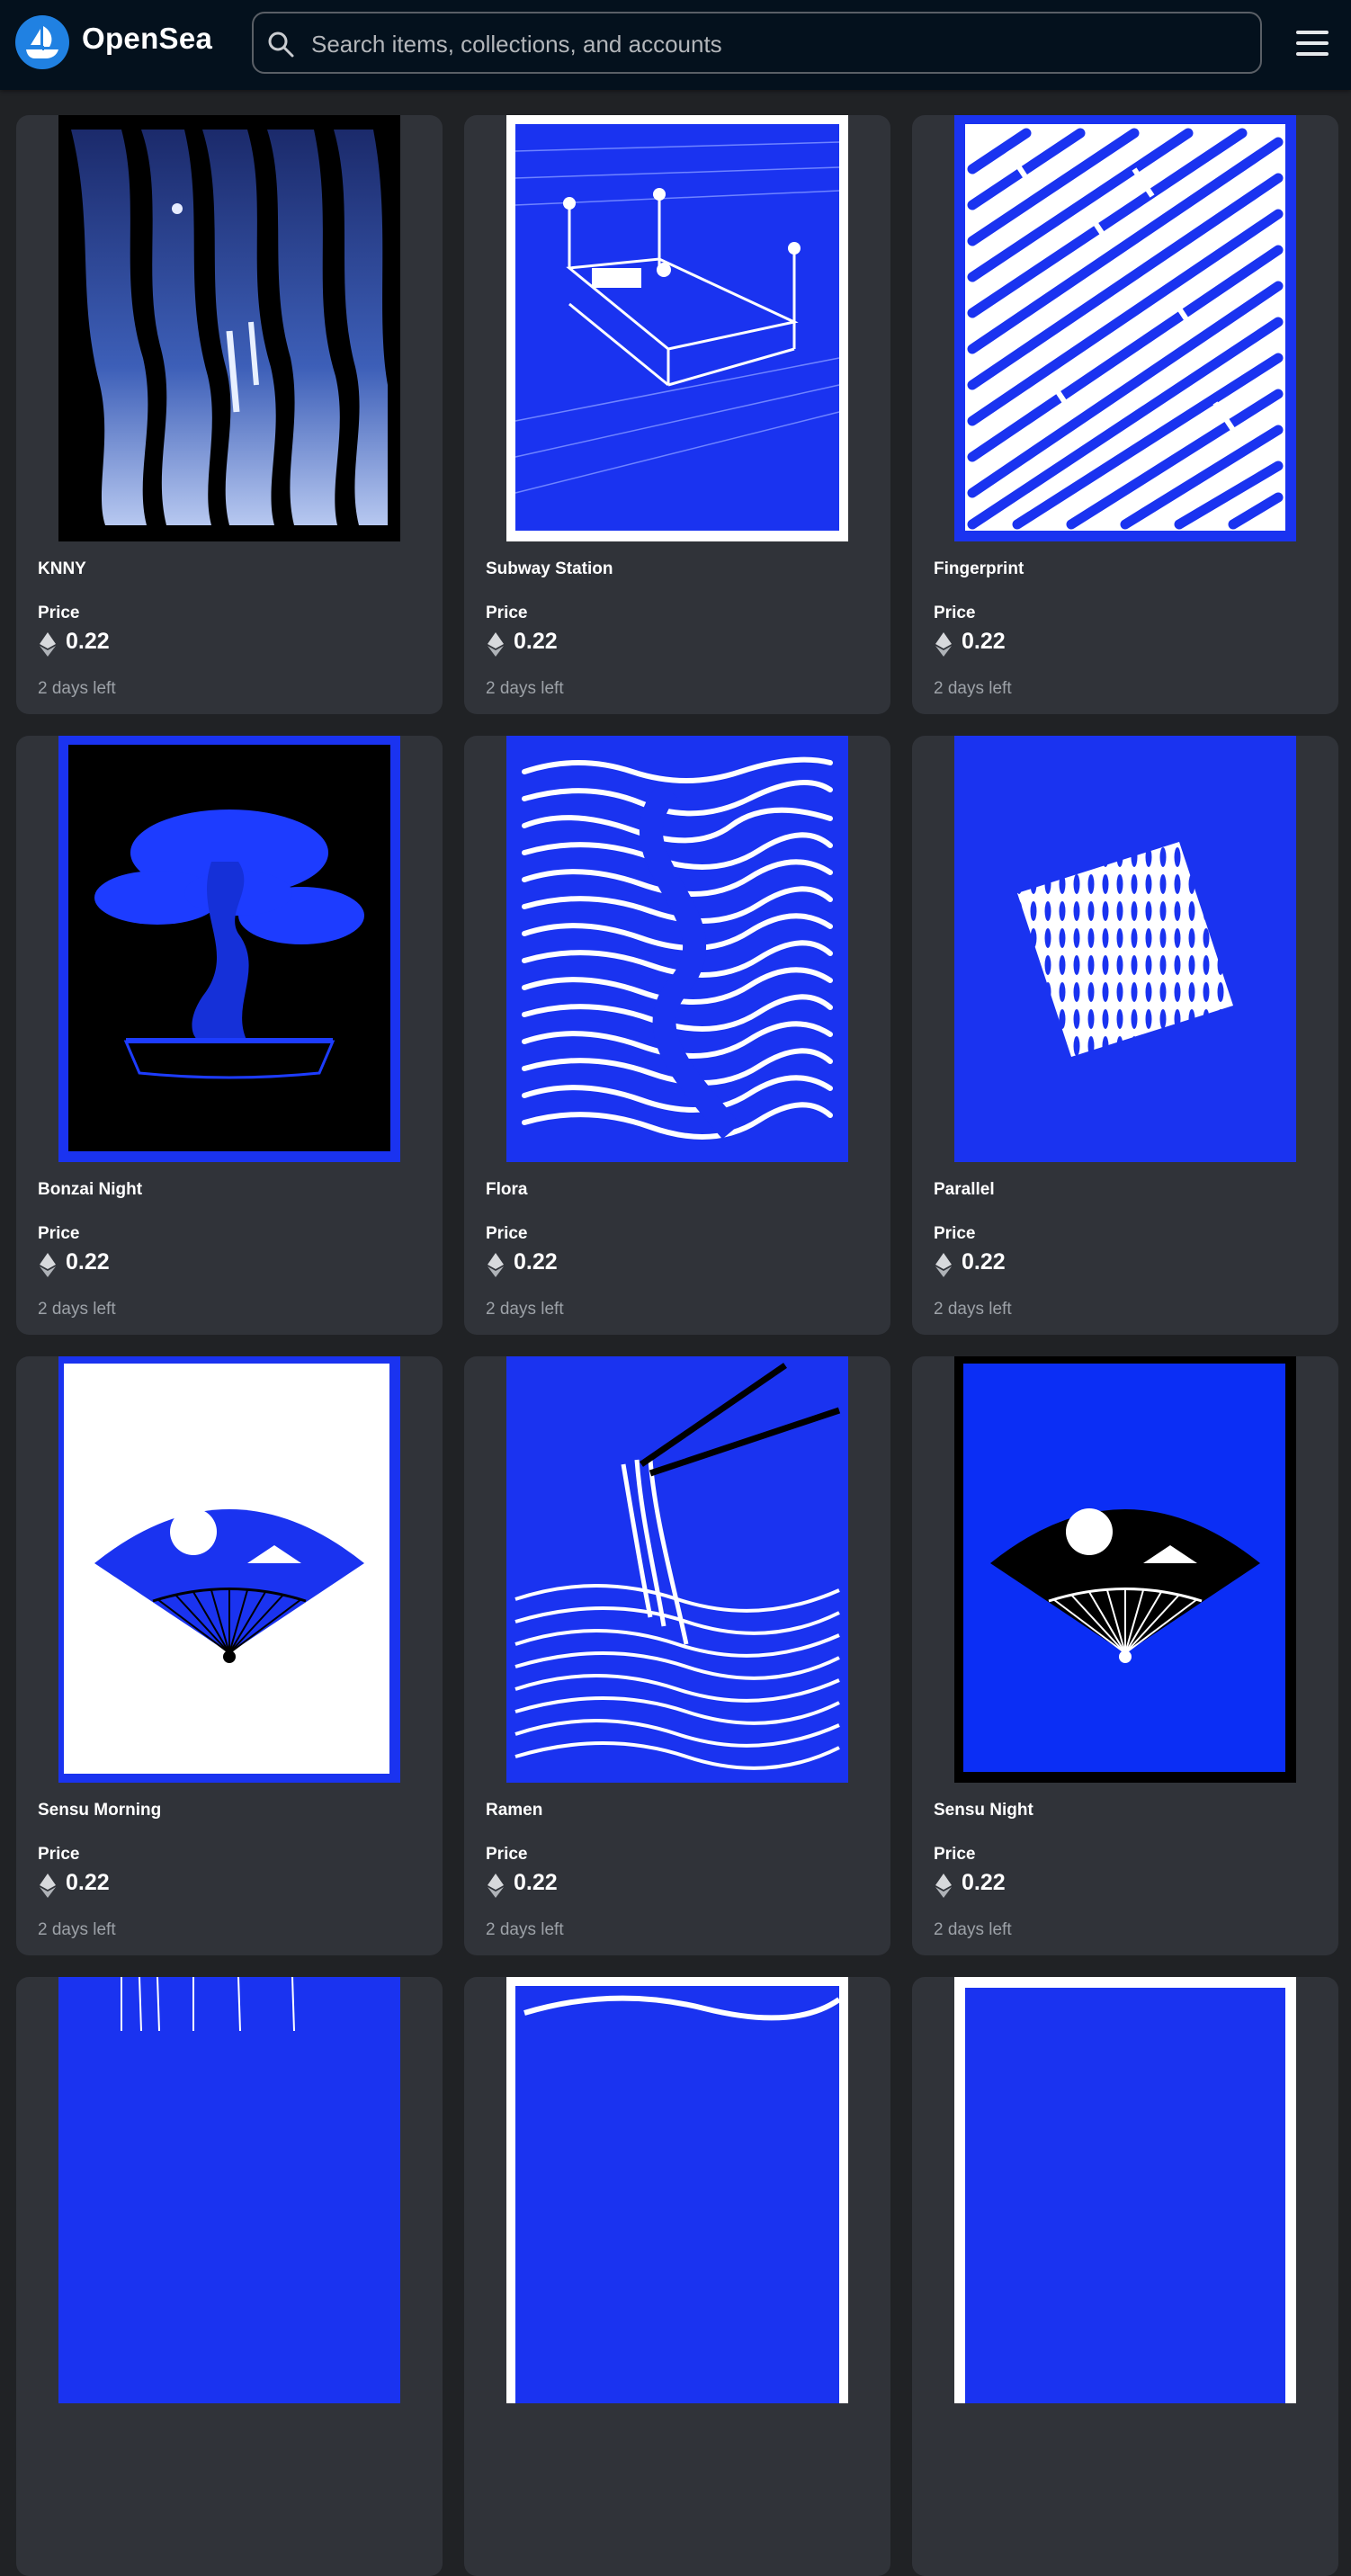 This screenshot has width=1351, height=2576. I want to click on nft-title: Subway Station, so click(550, 569).